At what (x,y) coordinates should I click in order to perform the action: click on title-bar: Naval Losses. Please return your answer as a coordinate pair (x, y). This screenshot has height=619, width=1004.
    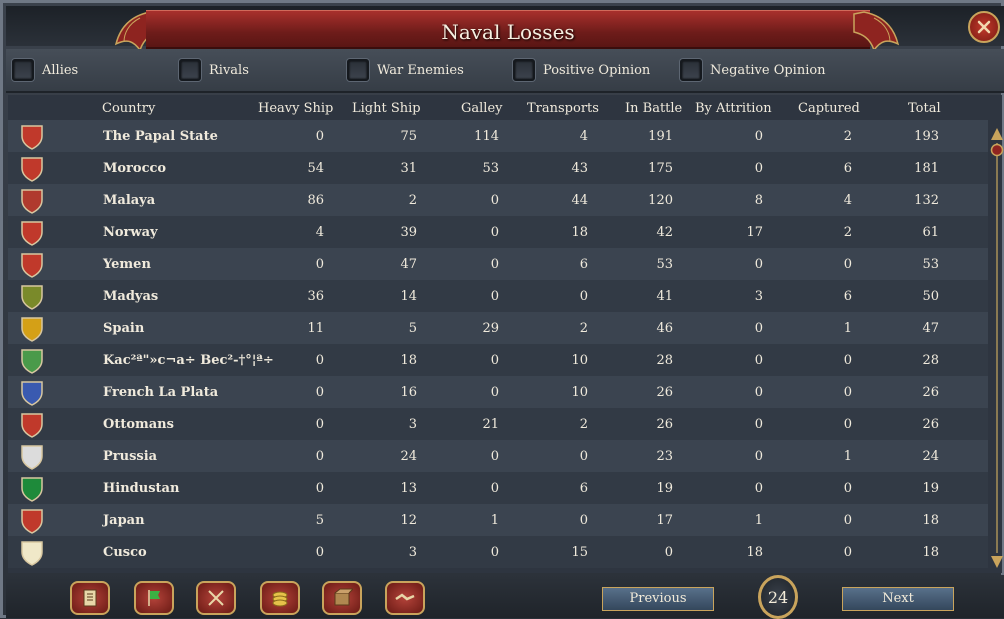
    Looking at the image, I should click on (505, 29).